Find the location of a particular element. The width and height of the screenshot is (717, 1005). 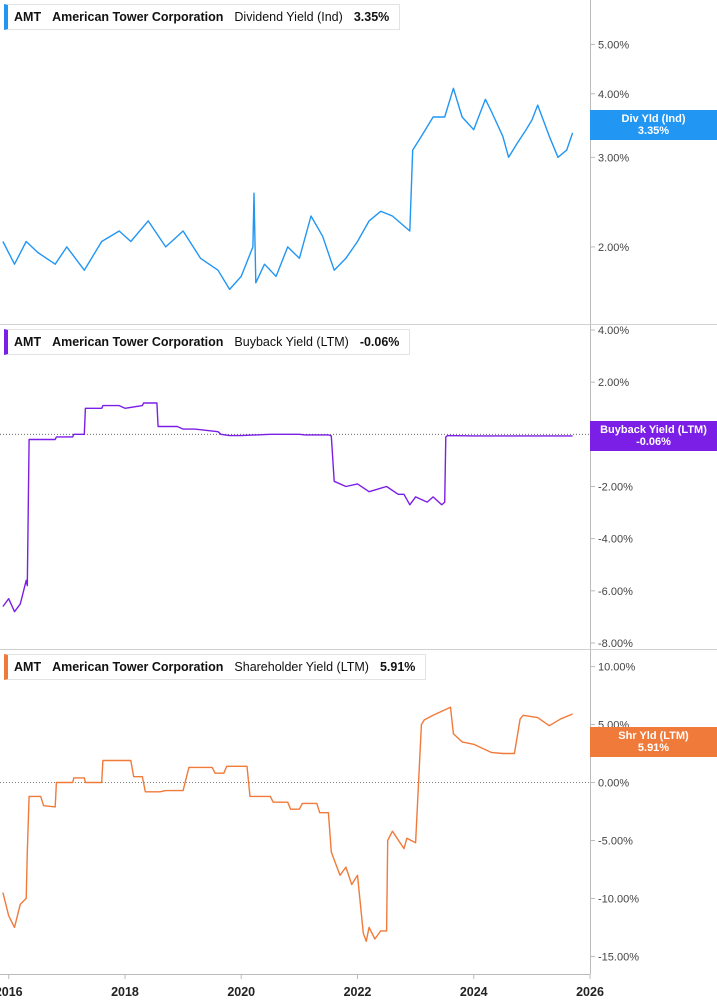

x-tick-label: 2020 is located at coordinates (241, 992).